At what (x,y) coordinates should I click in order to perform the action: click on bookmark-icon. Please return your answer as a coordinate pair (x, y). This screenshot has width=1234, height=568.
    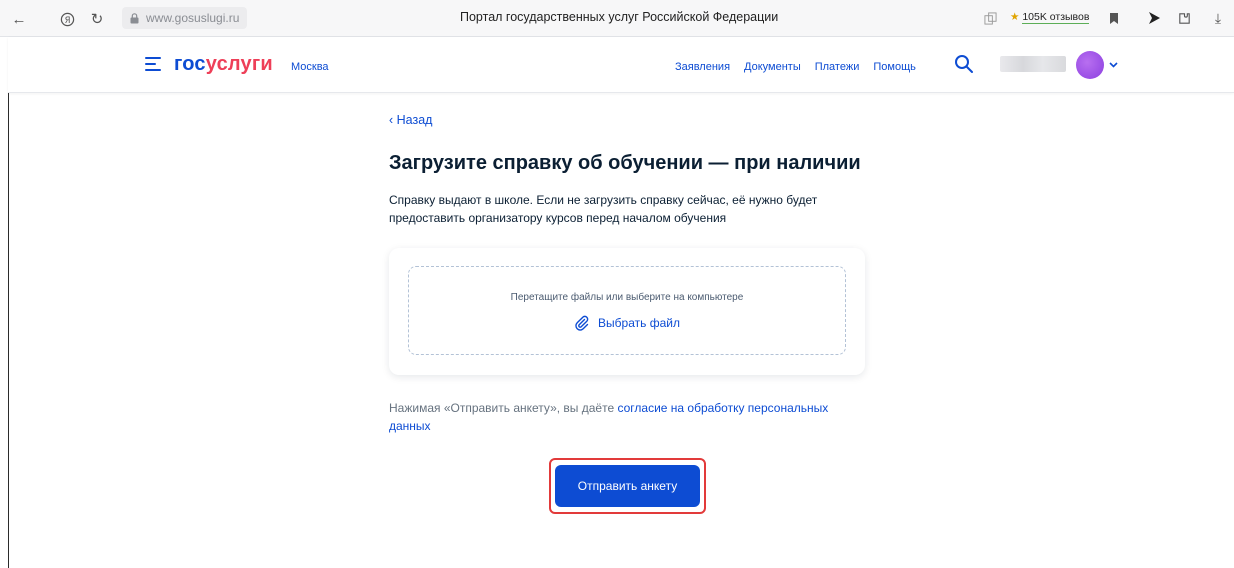
    Looking at the image, I should click on (1114, 18).